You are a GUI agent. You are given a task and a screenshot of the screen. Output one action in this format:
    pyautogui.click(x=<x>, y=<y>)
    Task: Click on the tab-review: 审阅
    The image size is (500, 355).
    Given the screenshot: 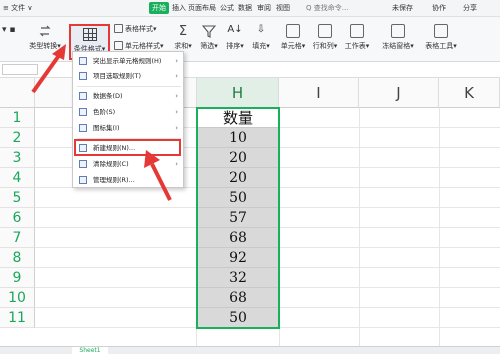 What is the action you would take?
    pyautogui.click(x=264, y=8)
    